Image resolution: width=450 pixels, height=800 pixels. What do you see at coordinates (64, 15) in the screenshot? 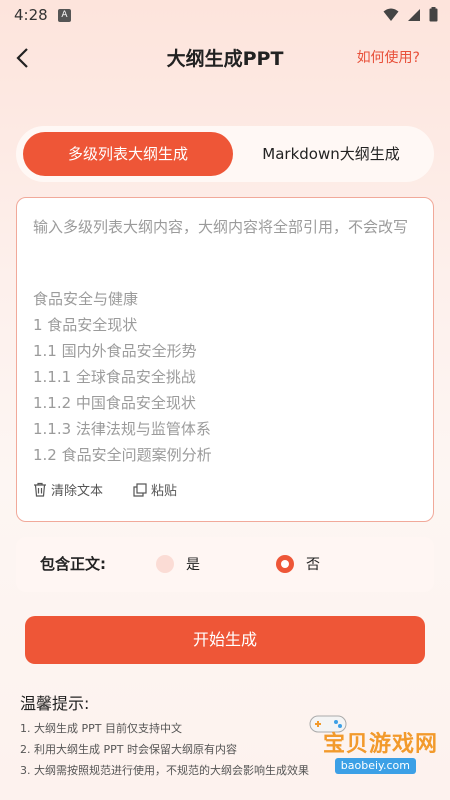
I see `notification-icon: A` at bounding box center [64, 15].